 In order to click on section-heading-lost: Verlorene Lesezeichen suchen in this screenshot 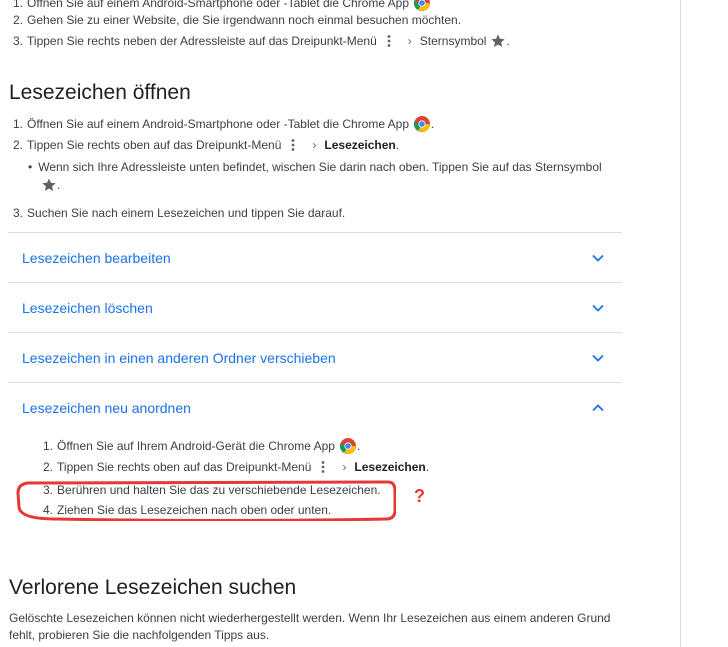, I will do `click(153, 587)`.